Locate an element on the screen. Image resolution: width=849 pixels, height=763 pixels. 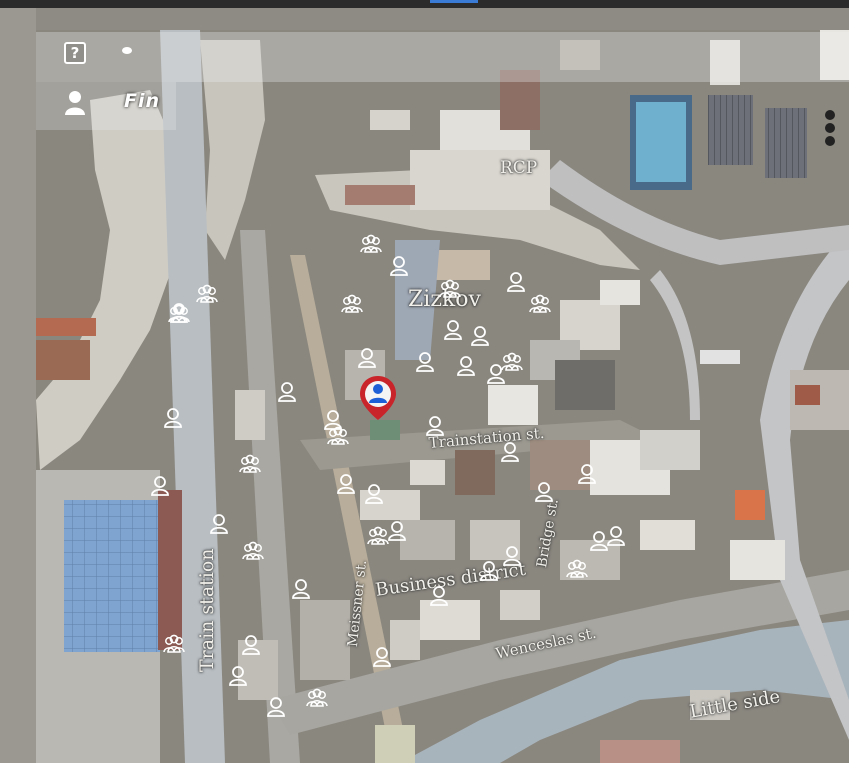
help-button: ? is located at coordinates (75, 53).